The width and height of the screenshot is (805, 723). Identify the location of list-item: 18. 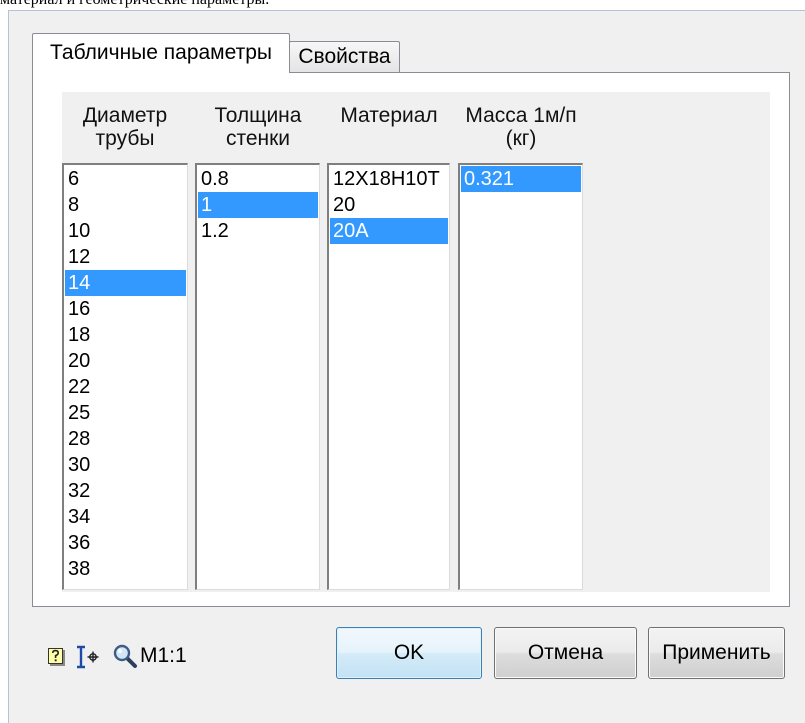
(125, 335).